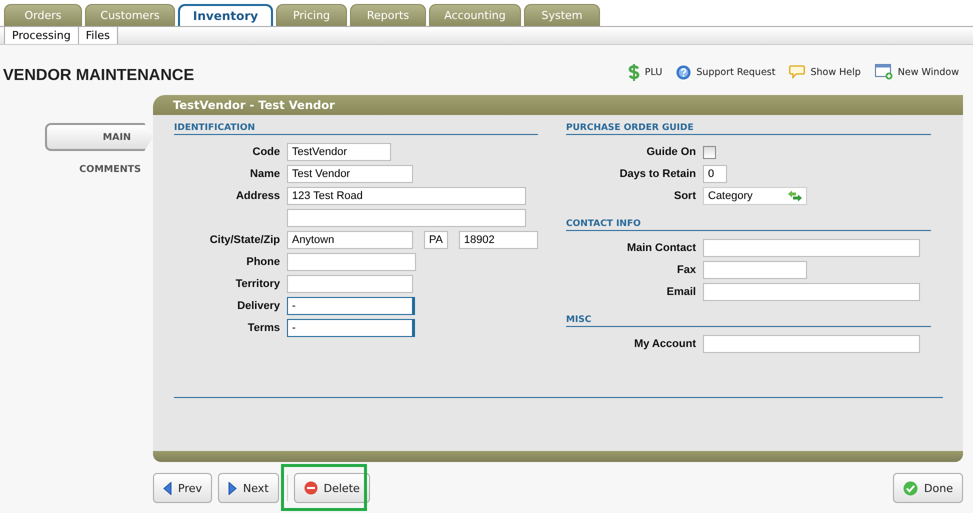  I want to click on done-button: Done, so click(928, 488).